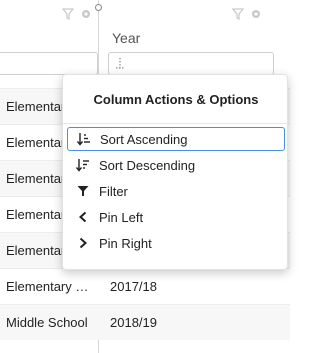 This screenshot has width=320, height=353. I want to click on menu-divider, so click(176, 123).